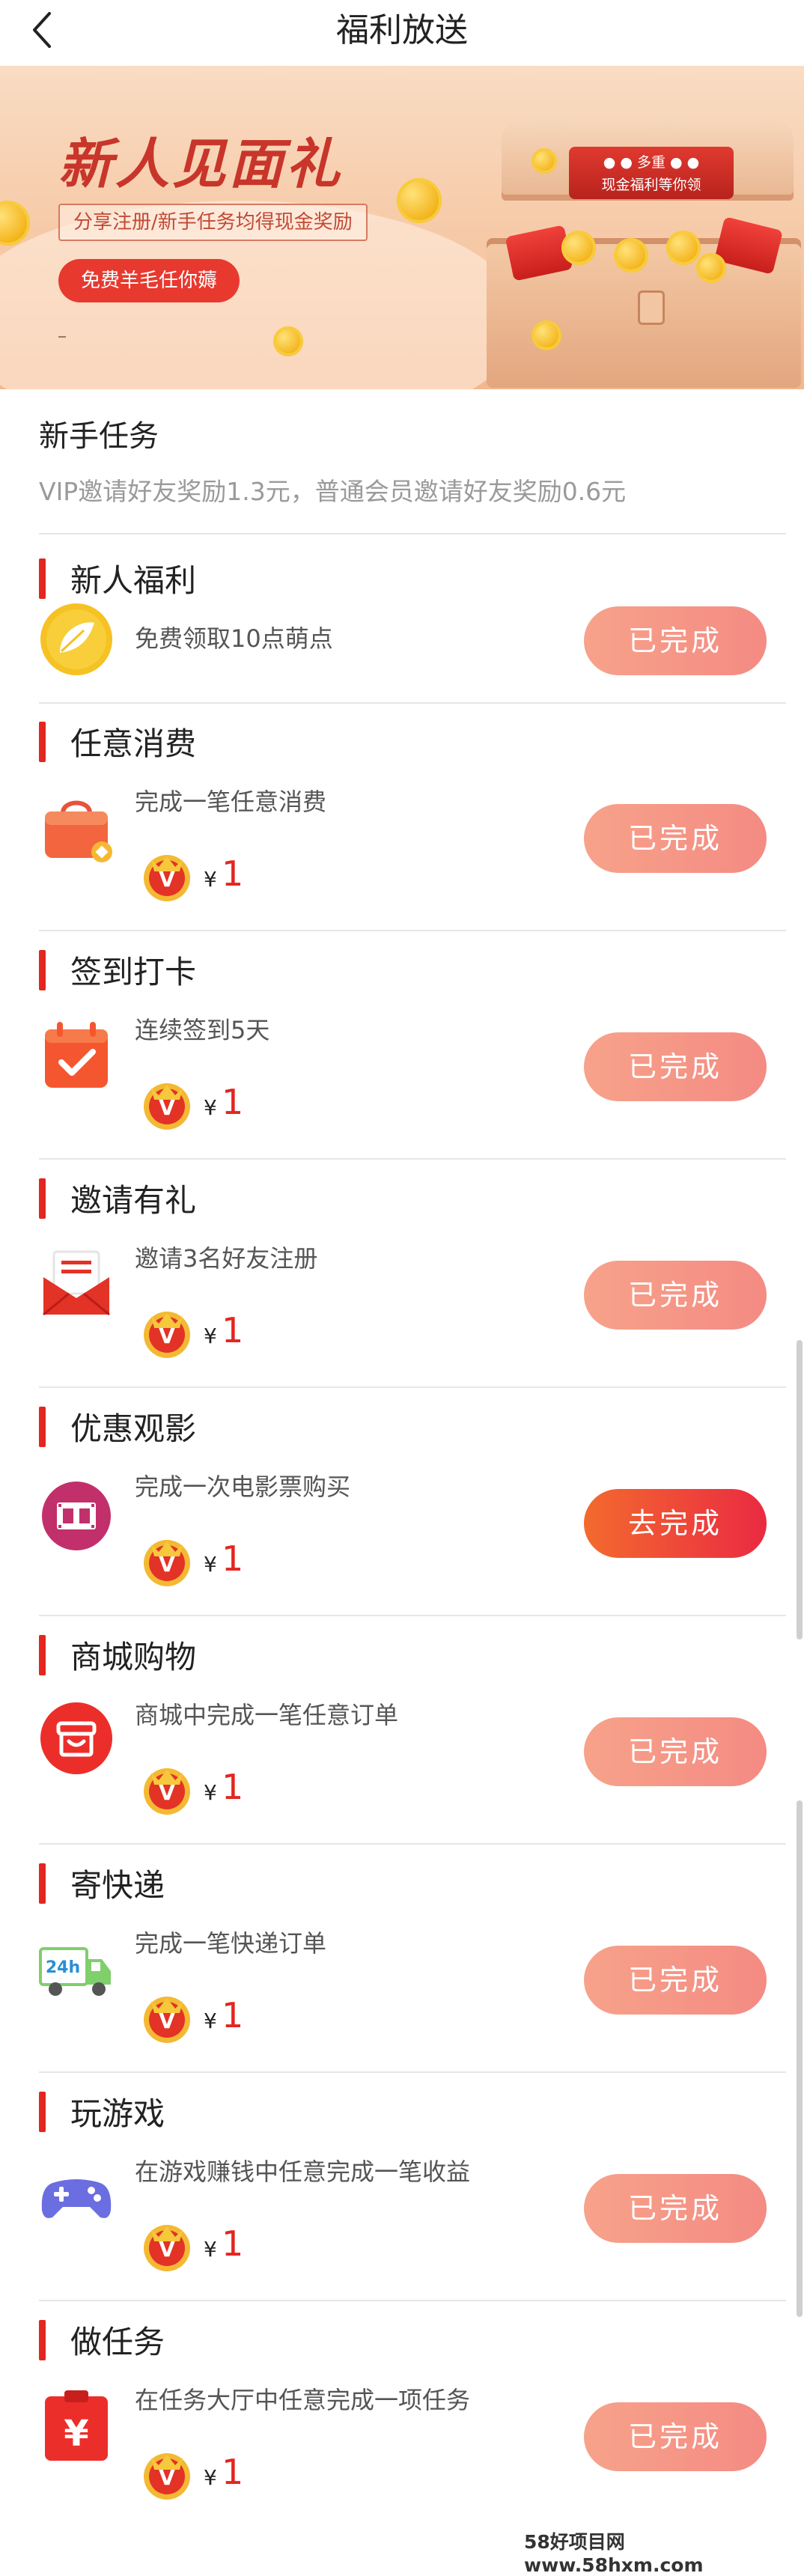 Image resolution: width=804 pixels, height=2576 pixels. What do you see at coordinates (133, 972) in the screenshot?
I see `task-title: 签到打卡` at bounding box center [133, 972].